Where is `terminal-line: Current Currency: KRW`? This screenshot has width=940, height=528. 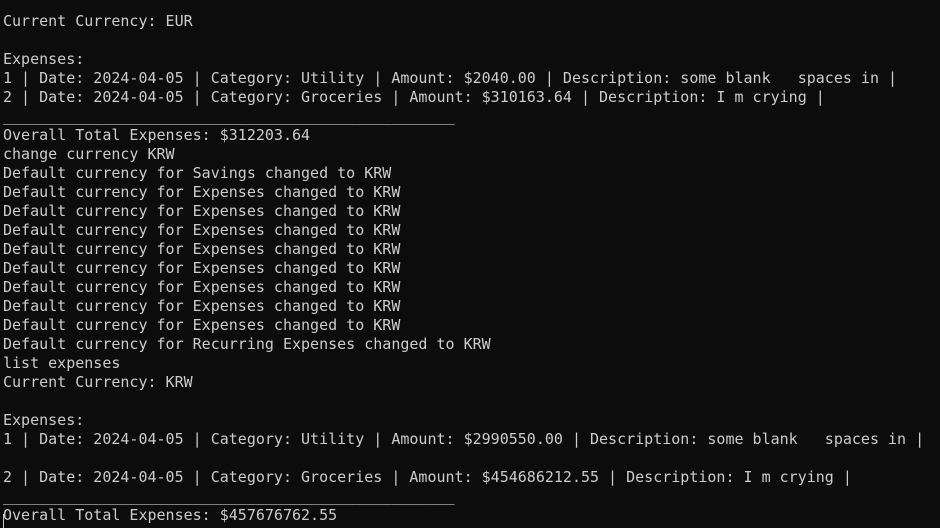 terminal-line: Current Currency: KRW is located at coordinates (98, 382).